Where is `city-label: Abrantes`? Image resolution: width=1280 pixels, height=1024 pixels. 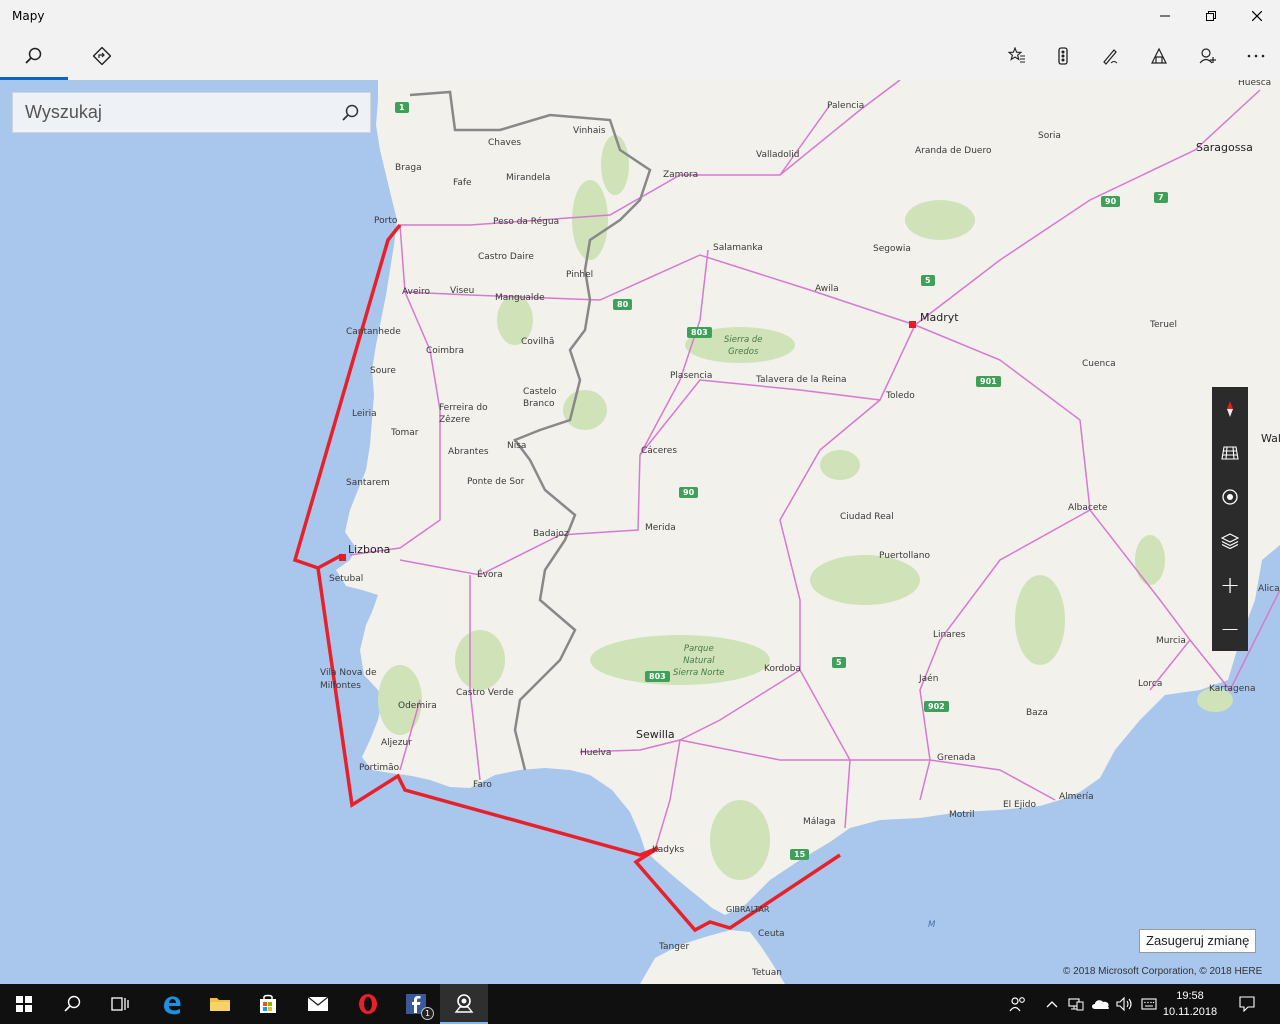
city-label: Abrantes is located at coordinates (468, 452).